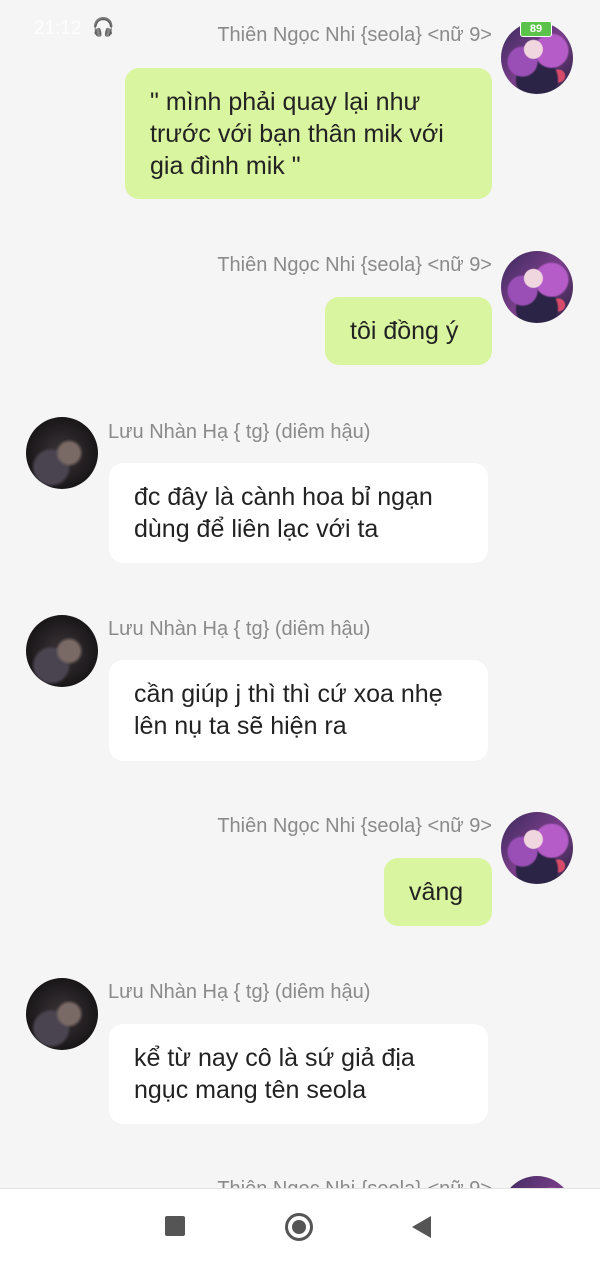 Image resolution: width=600 pixels, height=1268 pixels. What do you see at coordinates (58, 28) in the screenshot?
I see `status-time: 21:12` at bounding box center [58, 28].